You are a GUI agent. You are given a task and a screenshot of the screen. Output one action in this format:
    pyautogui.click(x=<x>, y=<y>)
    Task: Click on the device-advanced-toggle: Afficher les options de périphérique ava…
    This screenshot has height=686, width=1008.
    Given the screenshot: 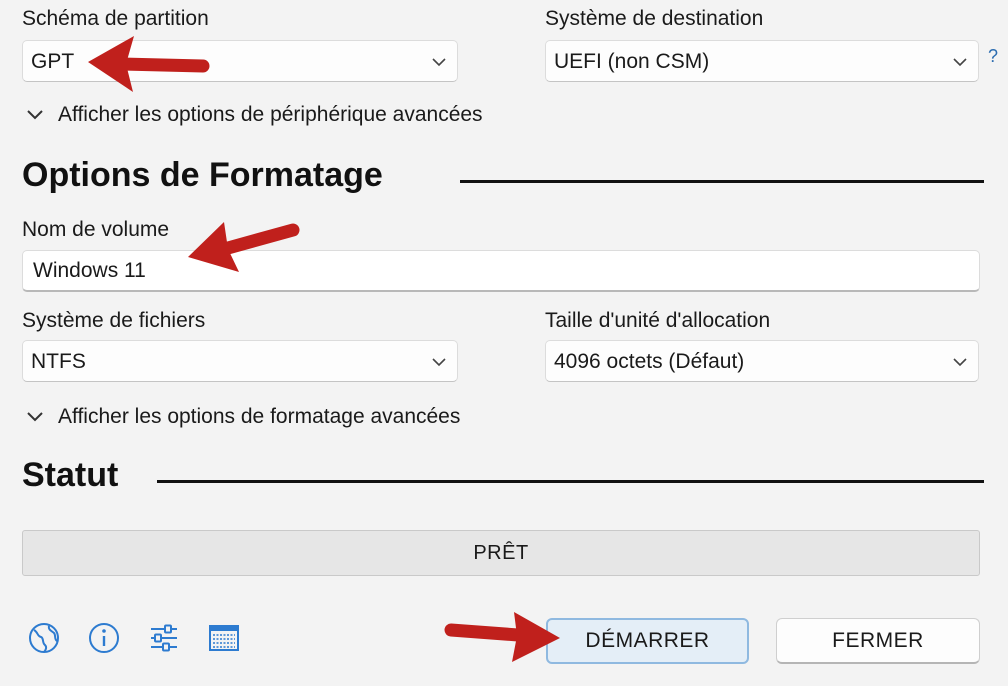 What is the action you would take?
    pyautogui.click(x=254, y=115)
    